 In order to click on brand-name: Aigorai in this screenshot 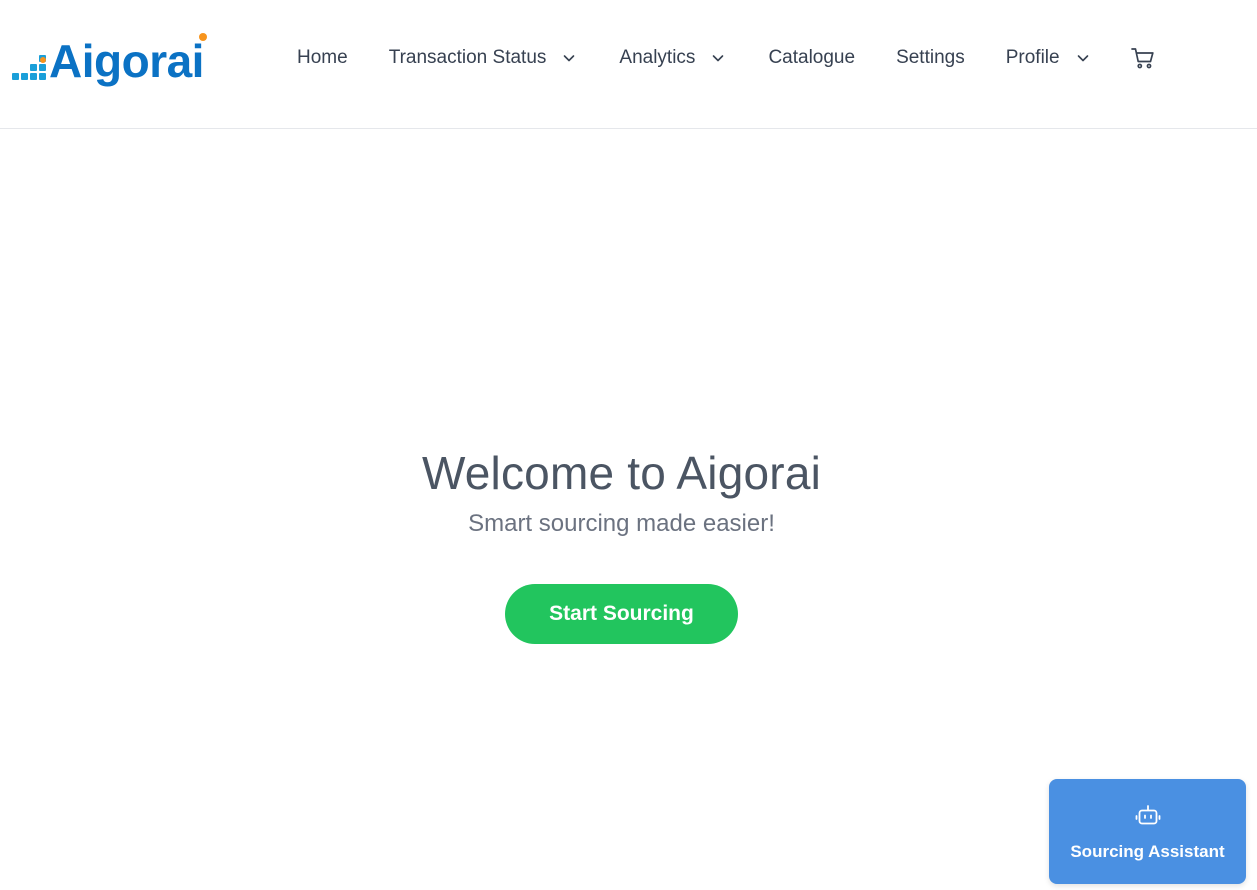, I will do `click(126, 61)`.